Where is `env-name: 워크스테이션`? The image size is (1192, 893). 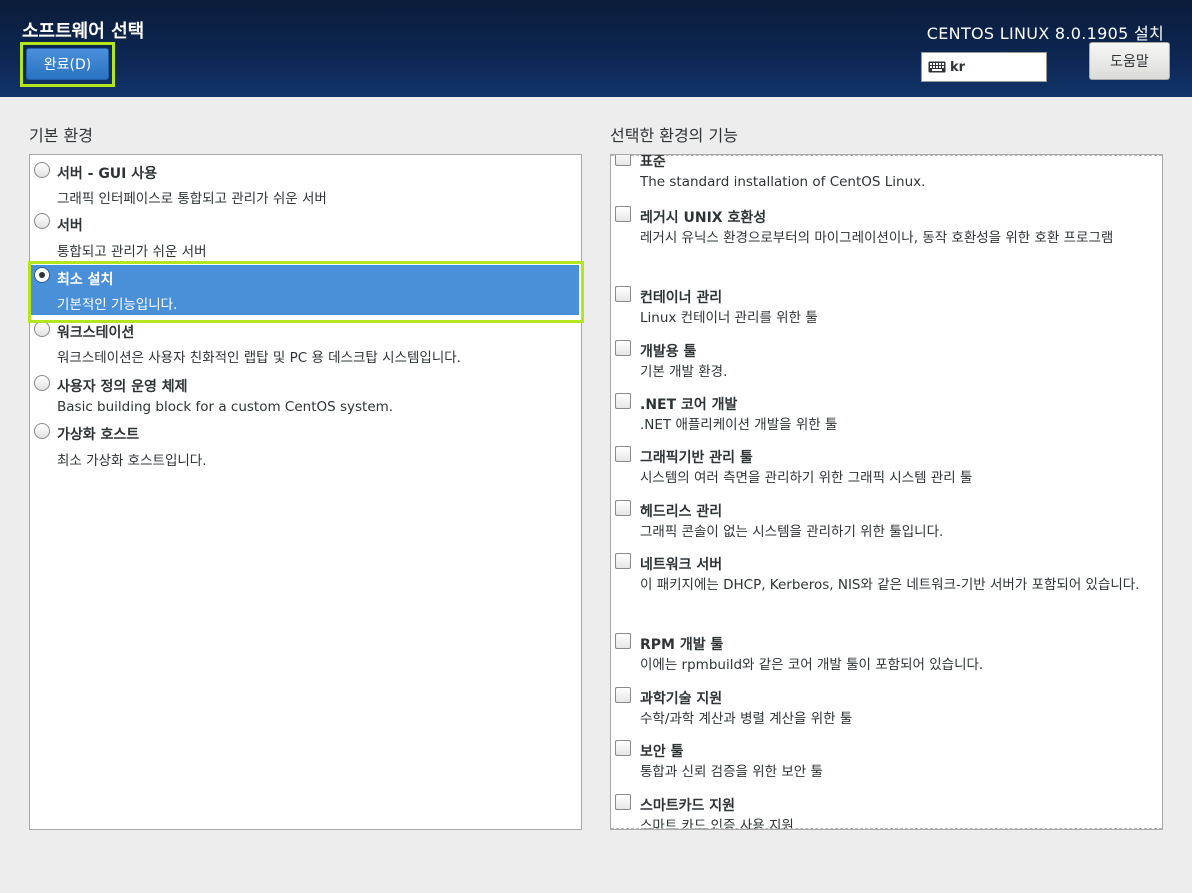
env-name: 워크스테이션 is located at coordinates (96, 333).